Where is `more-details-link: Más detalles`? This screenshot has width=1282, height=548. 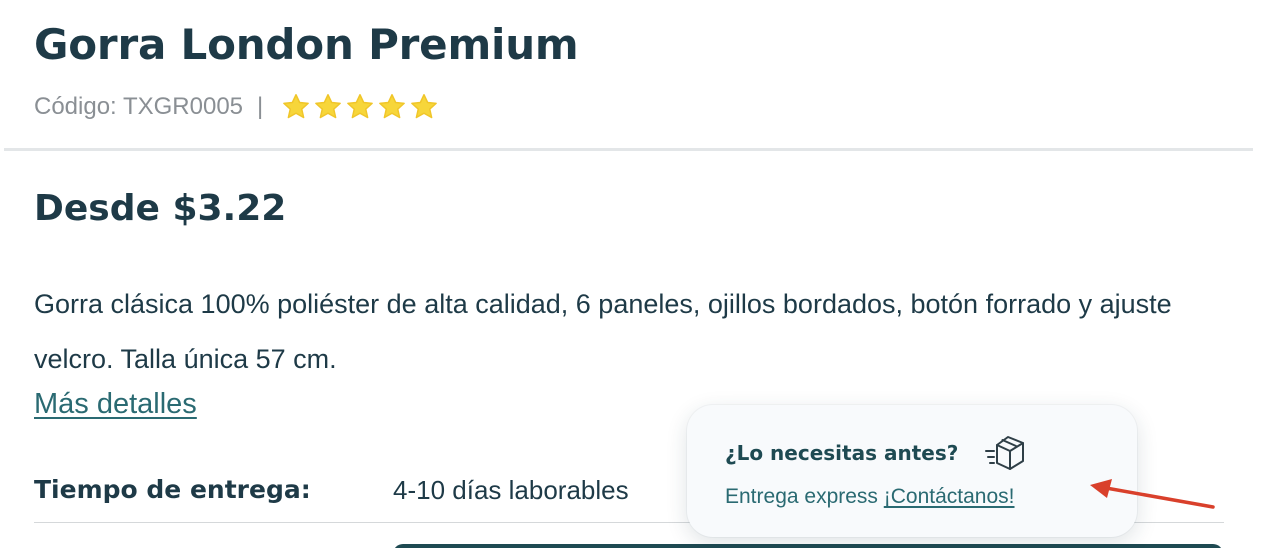 more-details-link: Más detalles is located at coordinates (115, 404).